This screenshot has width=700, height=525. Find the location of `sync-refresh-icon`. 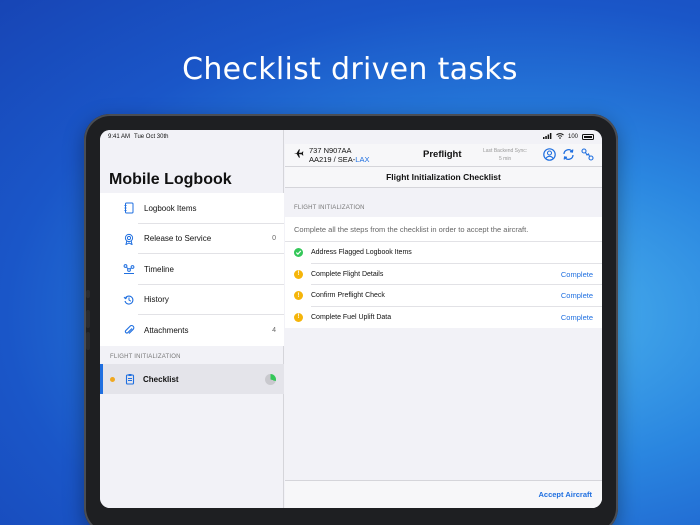

sync-refresh-icon is located at coordinates (568, 157).